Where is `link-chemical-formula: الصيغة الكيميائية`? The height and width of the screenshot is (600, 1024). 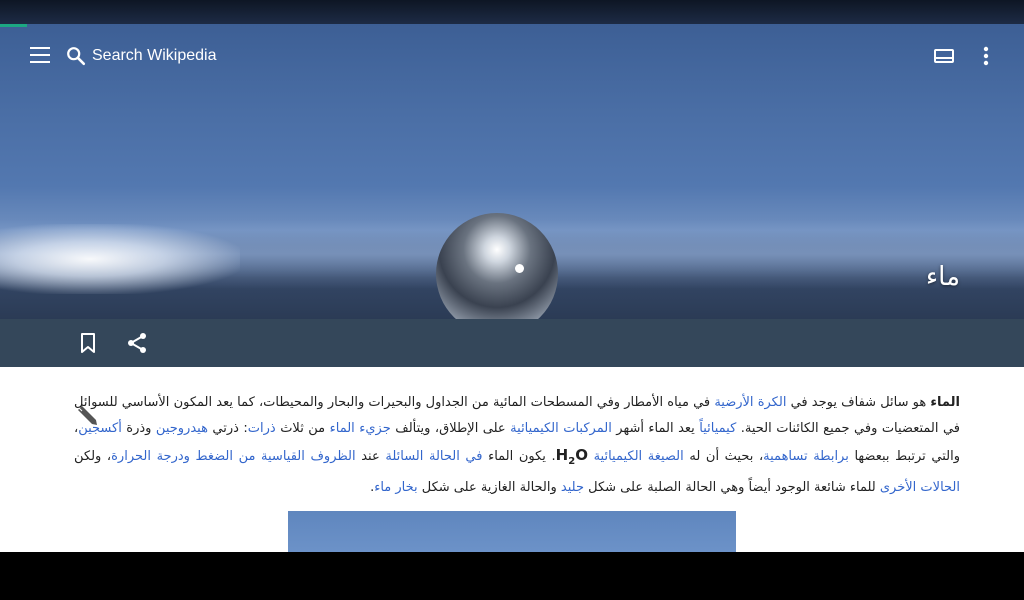
link-chemical-formula: الصيغة الكيميائية is located at coordinates (639, 456).